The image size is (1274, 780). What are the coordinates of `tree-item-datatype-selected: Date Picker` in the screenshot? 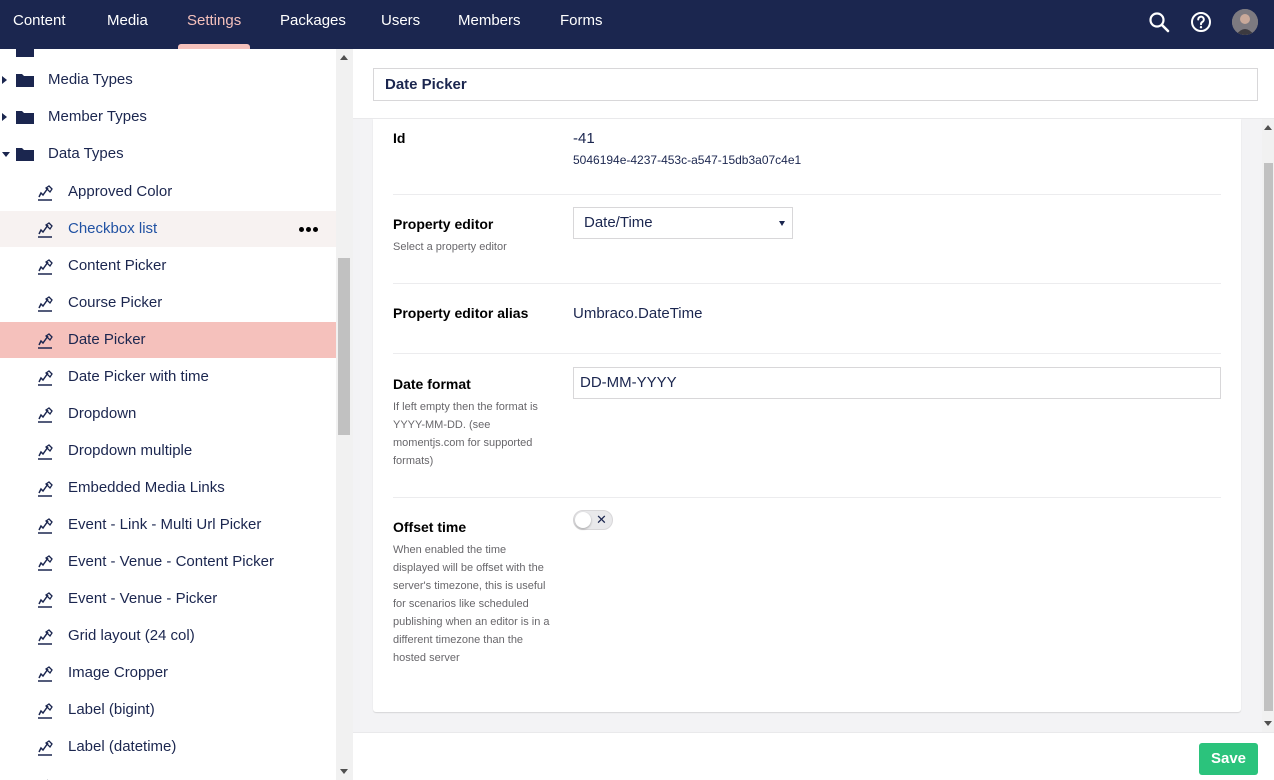 It's located at (168, 340).